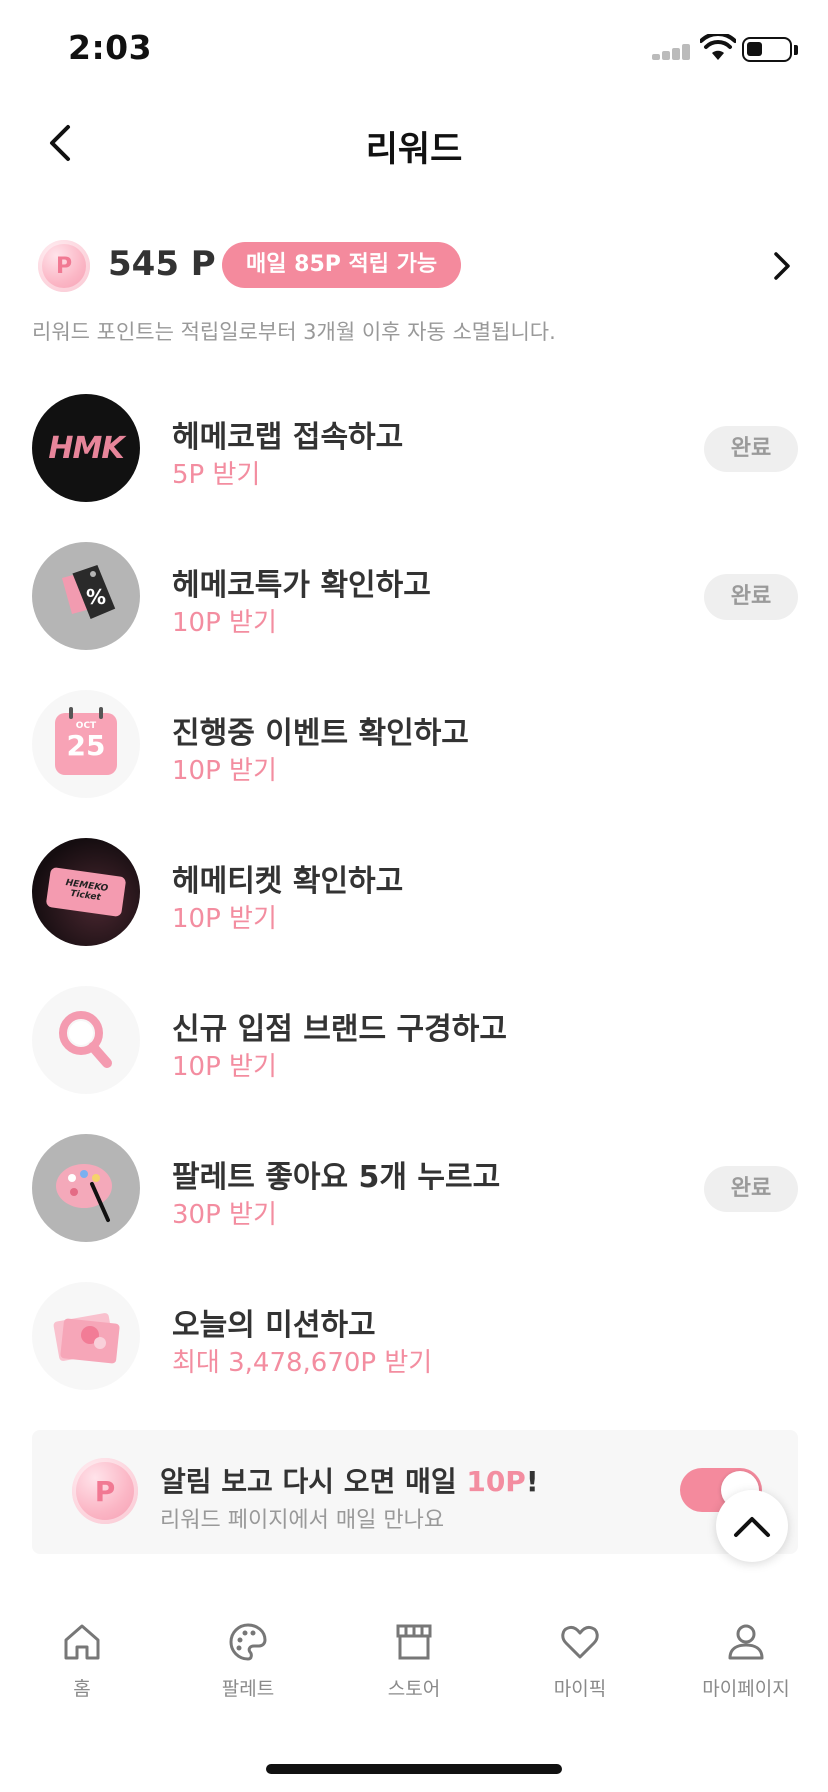  What do you see at coordinates (415, 614) in the screenshot?
I see `mission-item-special-price: % 헤메코특가 확인하고 10P 받기 완료` at bounding box center [415, 614].